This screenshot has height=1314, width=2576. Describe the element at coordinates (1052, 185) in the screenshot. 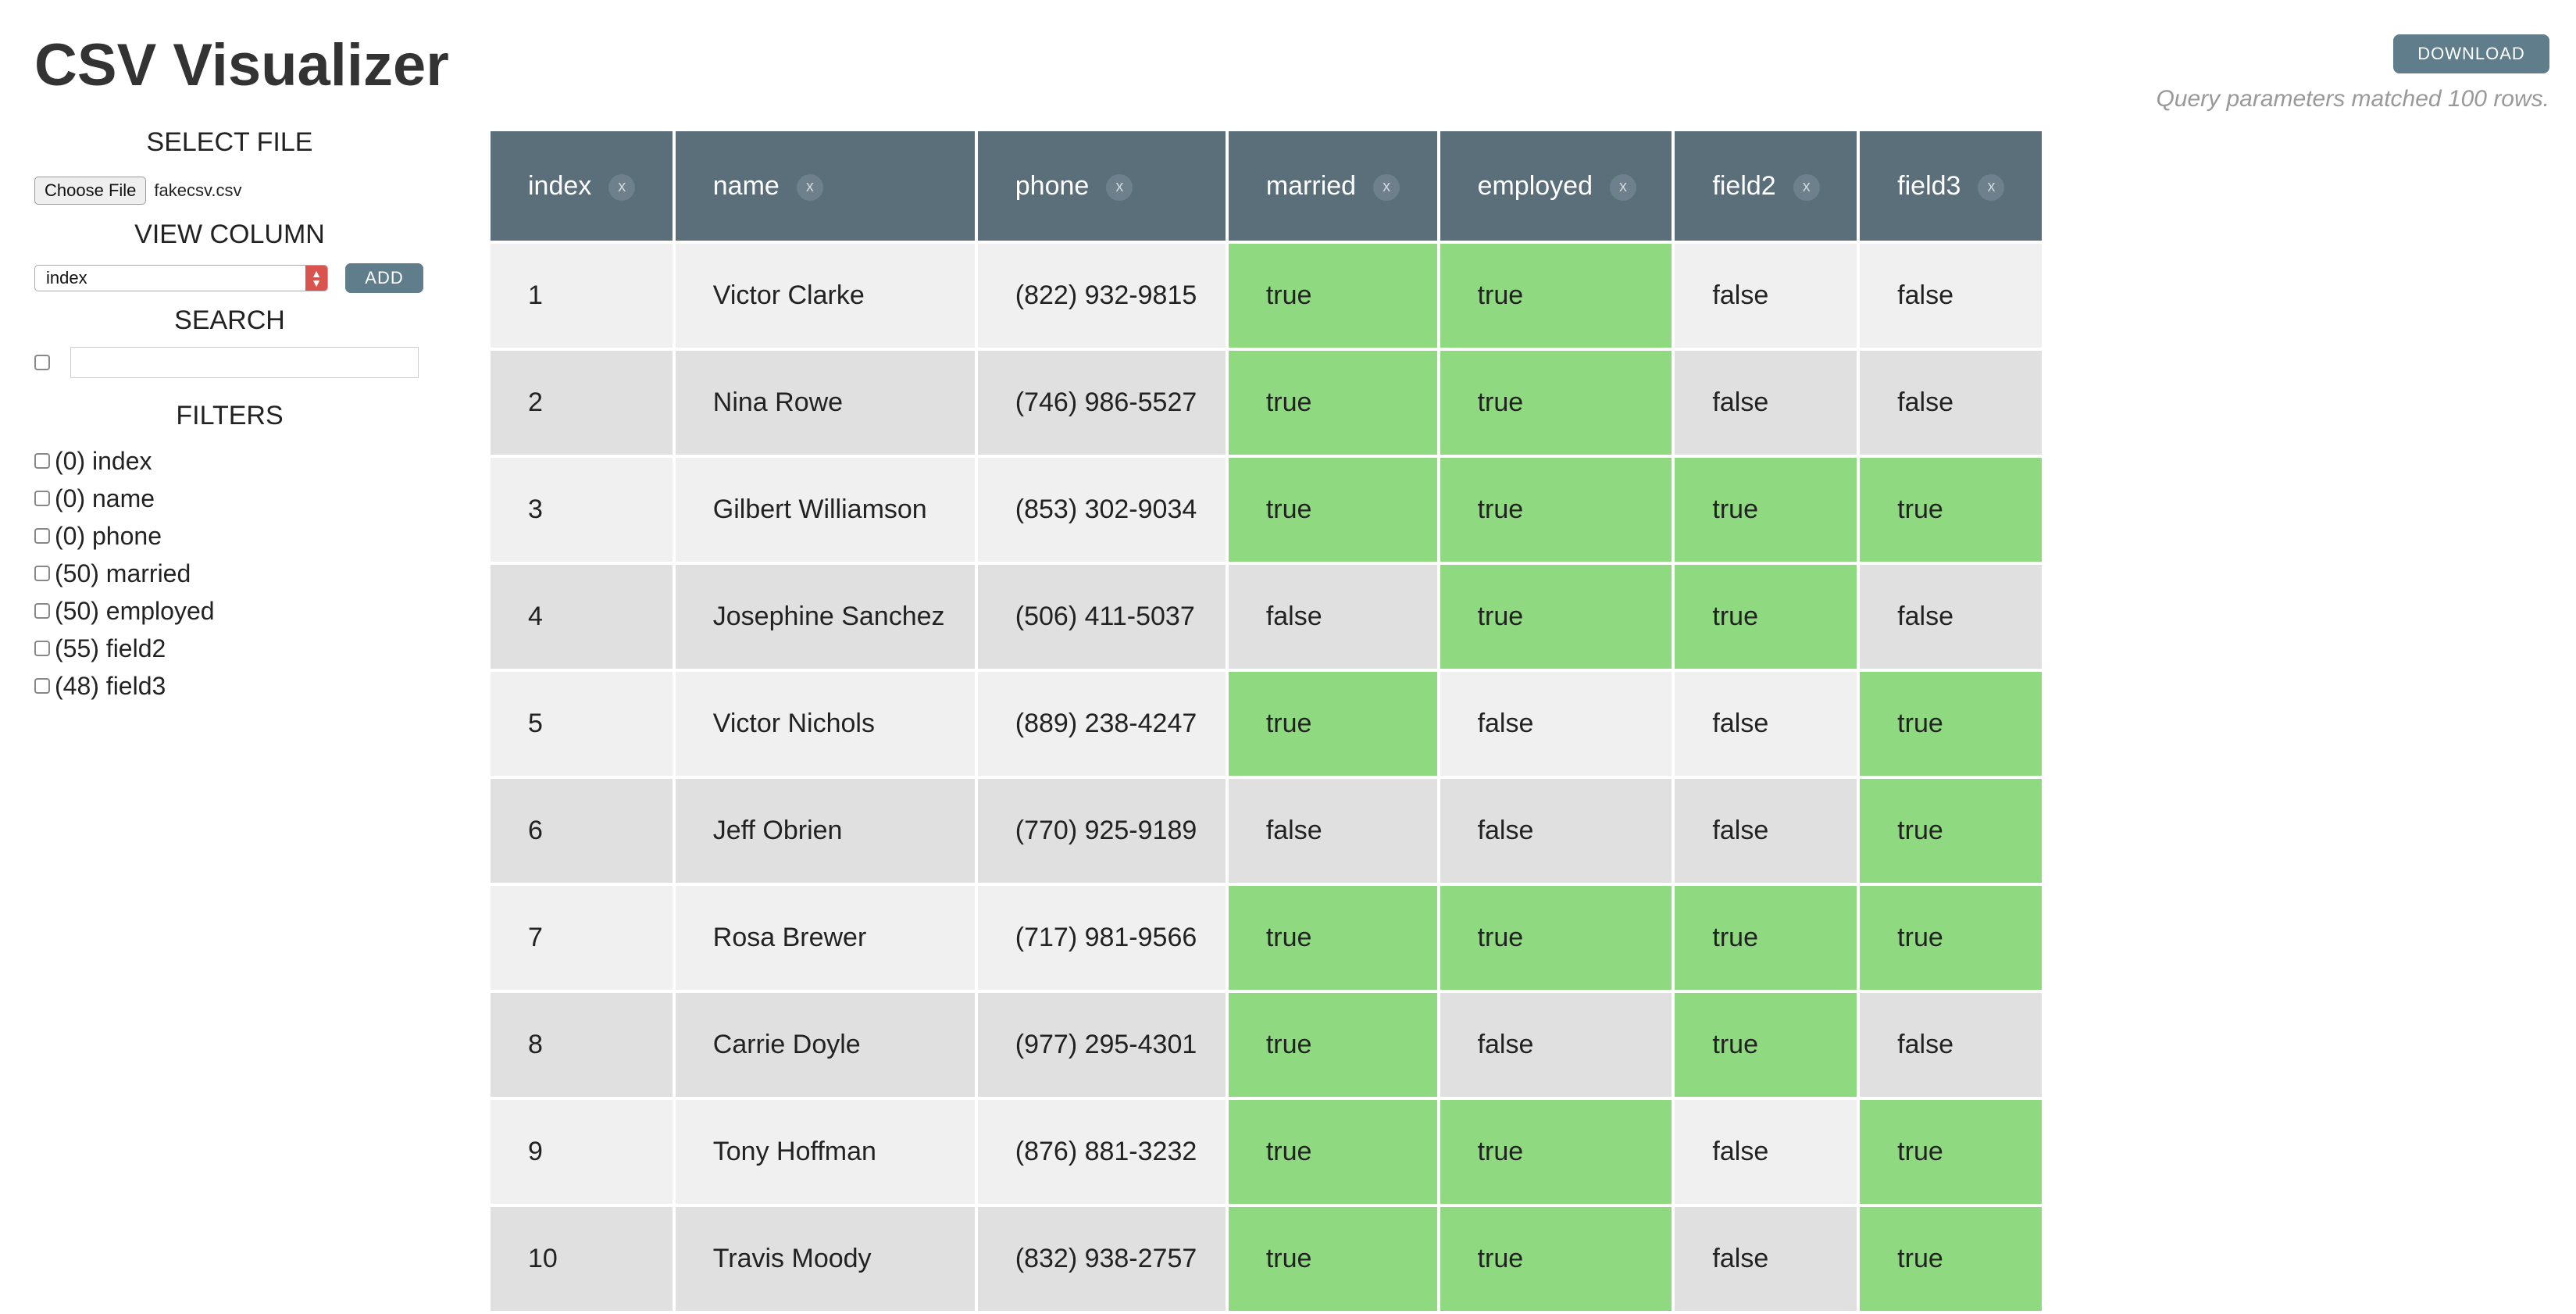

I see `column-header-label: phone` at that location.